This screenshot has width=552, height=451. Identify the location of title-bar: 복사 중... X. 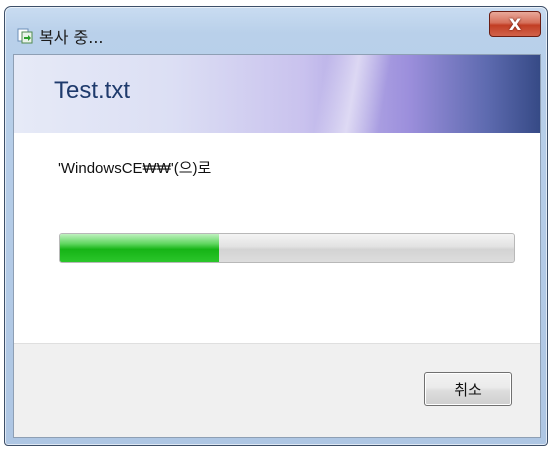
(276, 30).